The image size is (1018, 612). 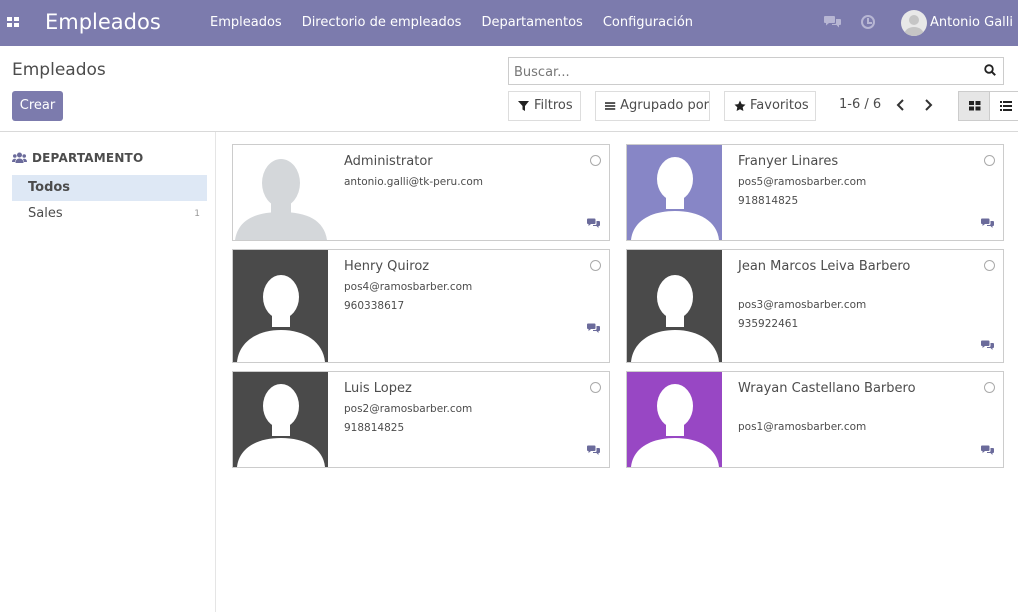 What do you see at coordinates (928, 105) in the screenshot?
I see `chevron-right-icon` at bounding box center [928, 105].